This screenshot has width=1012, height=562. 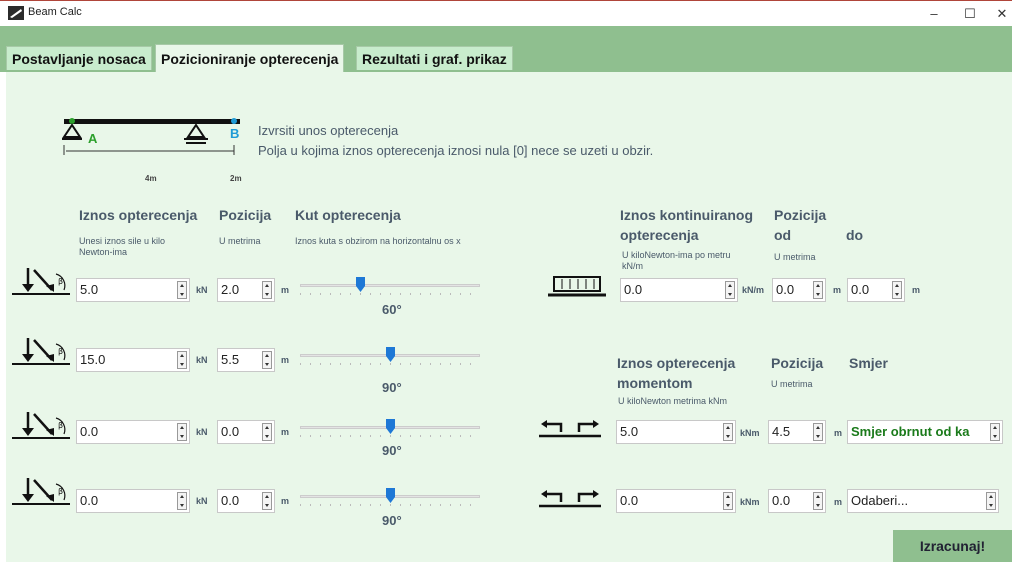 What do you see at coordinates (93, 359) in the screenshot?
I see `force-value-2: 15.0` at bounding box center [93, 359].